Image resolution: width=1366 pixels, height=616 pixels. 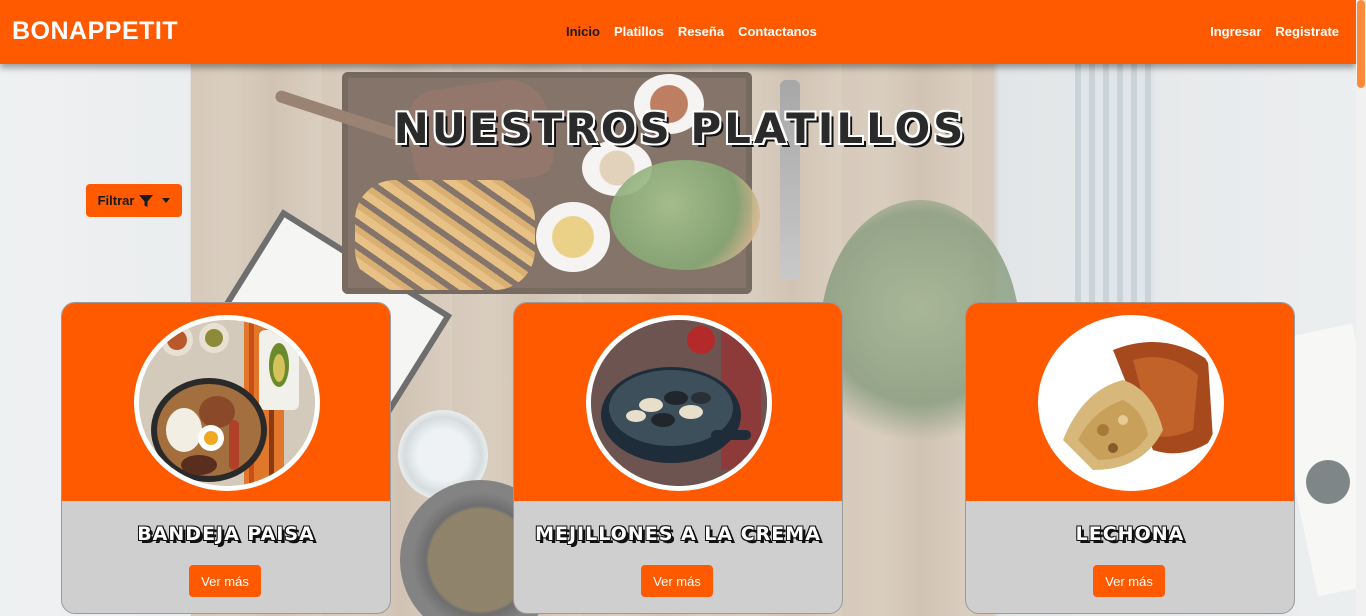 I want to click on dish-card-lechona: LECHONA Ver más, so click(x=1130, y=458).